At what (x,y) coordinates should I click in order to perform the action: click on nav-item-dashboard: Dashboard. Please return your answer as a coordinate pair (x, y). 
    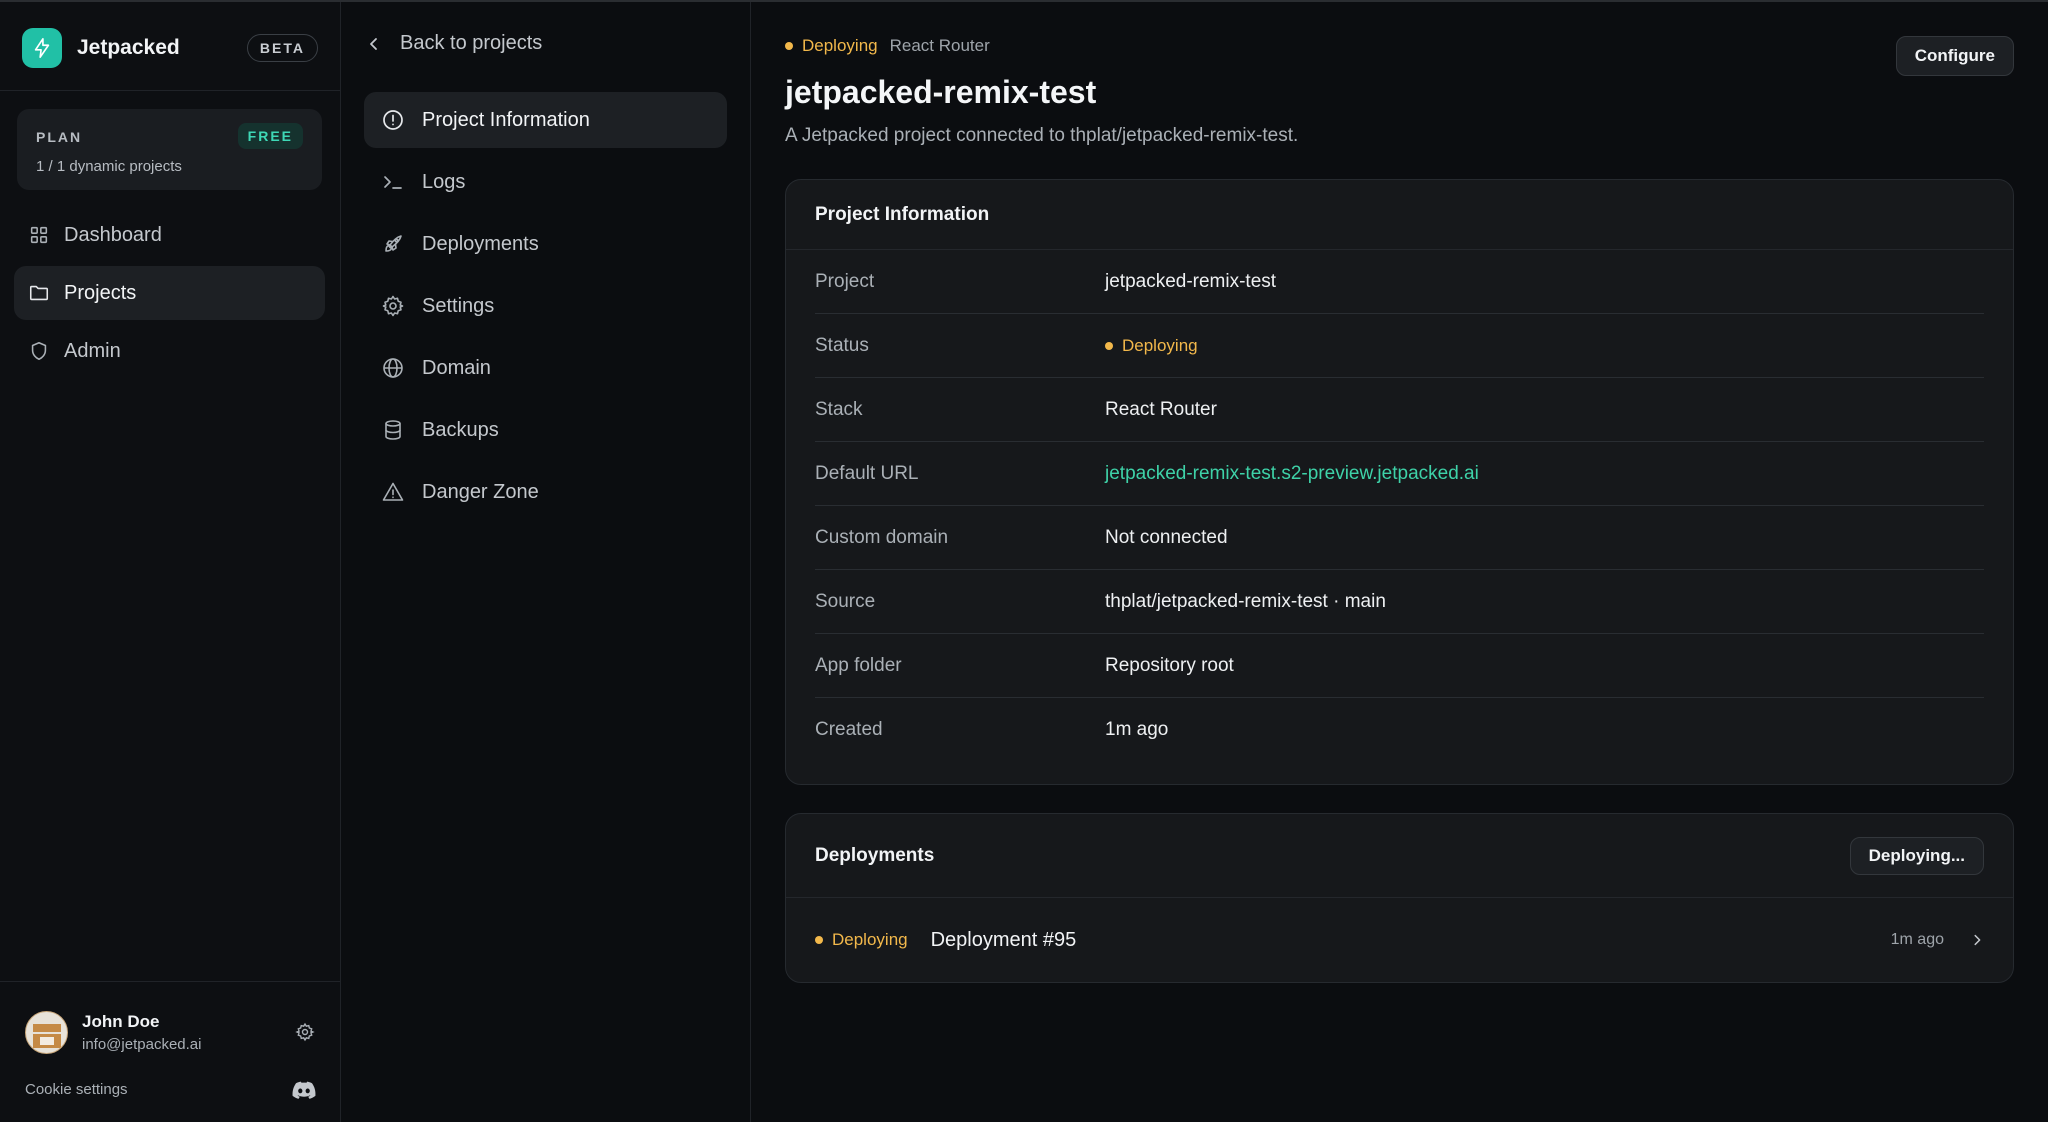
    Looking at the image, I should click on (169, 235).